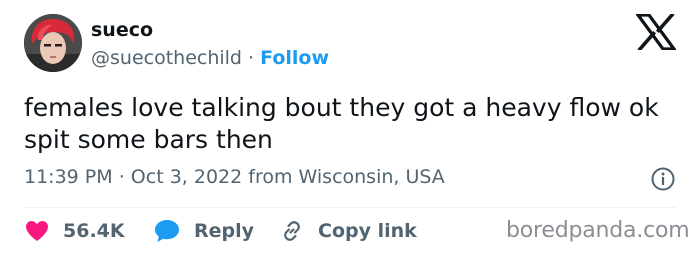 The image size is (700, 256). I want to click on copy-link-button: Copy link, so click(348, 231).